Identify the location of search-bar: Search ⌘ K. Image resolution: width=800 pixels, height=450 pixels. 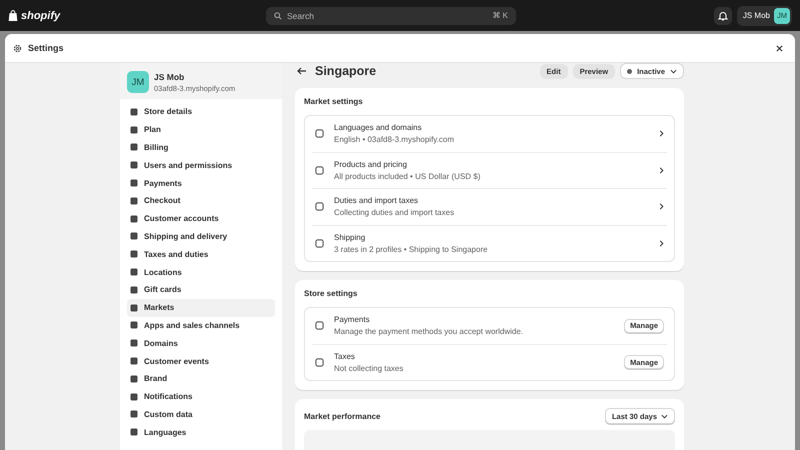
(391, 15).